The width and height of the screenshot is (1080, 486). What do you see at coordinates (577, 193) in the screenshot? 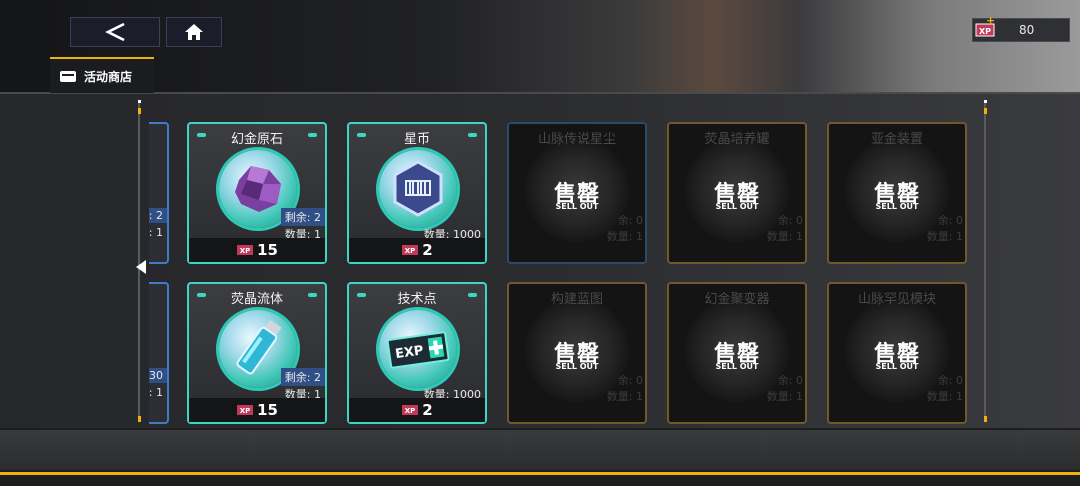
I see `item-card-sold-out: 山脉传说星尘 余: 0 数量: 1 售罄 SELL OUT` at bounding box center [577, 193].